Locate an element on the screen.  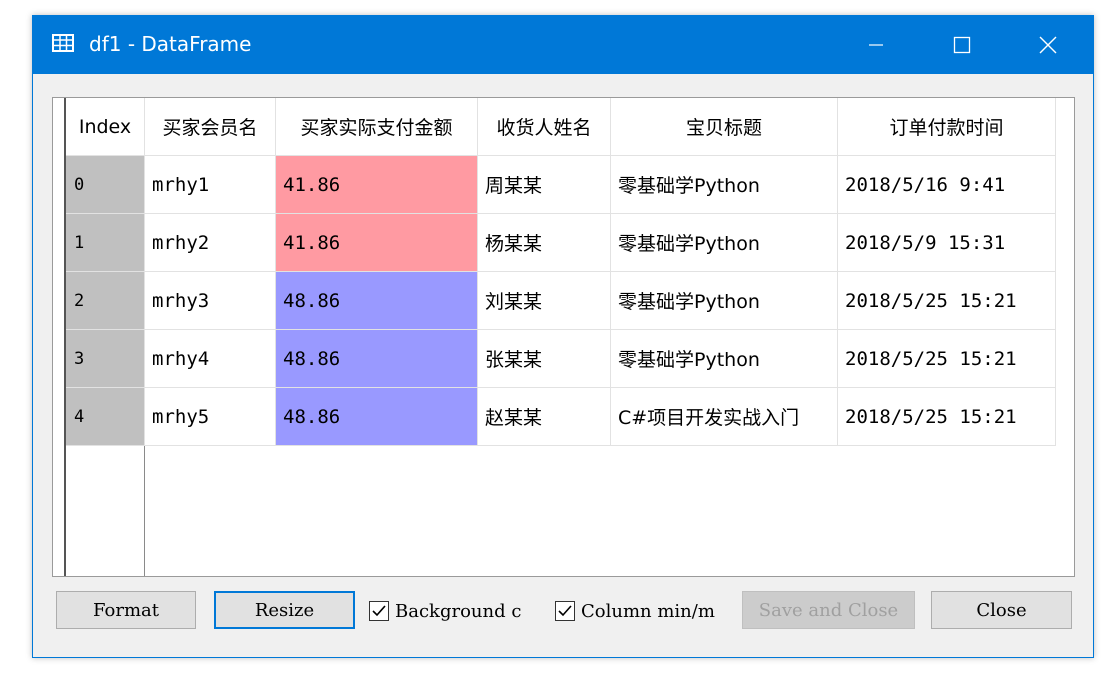
column-minmax-checkbox: Column min/m is located at coordinates (635, 611).